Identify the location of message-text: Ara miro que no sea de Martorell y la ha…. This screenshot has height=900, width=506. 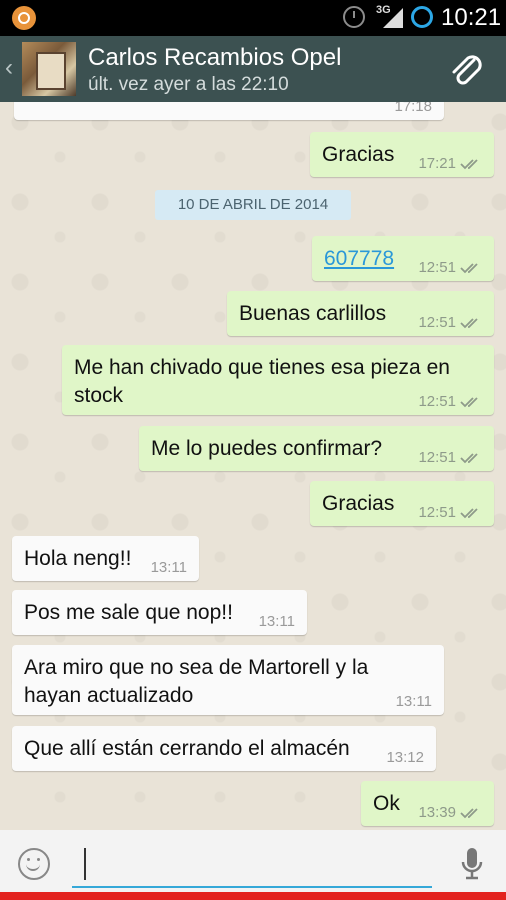
(196, 681).